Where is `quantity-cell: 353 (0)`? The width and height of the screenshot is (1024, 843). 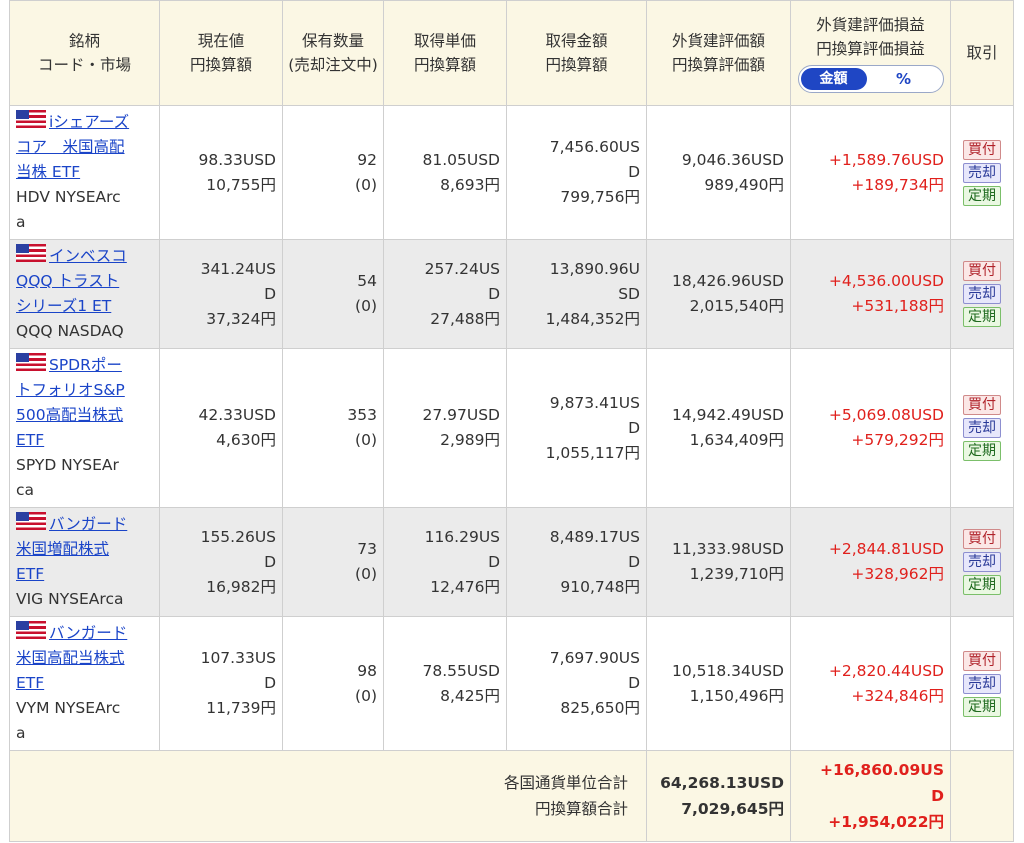 quantity-cell: 353 (0) is located at coordinates (333, 428).